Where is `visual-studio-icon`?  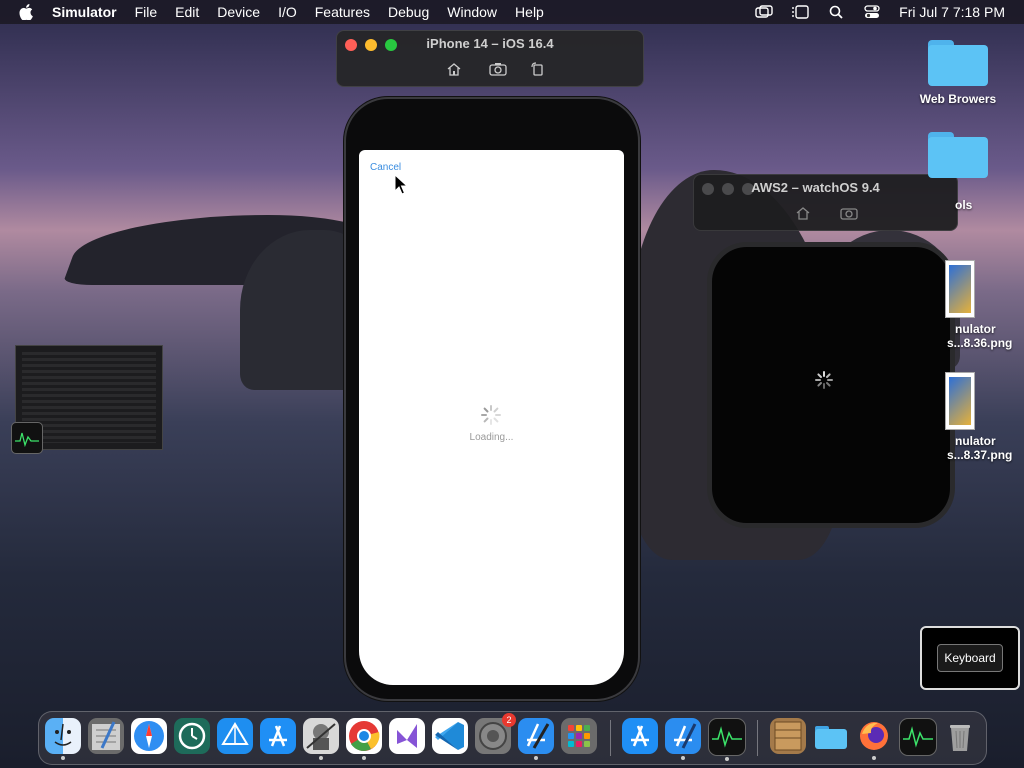 visual-studio-icon is located at coordinates (407, 736).